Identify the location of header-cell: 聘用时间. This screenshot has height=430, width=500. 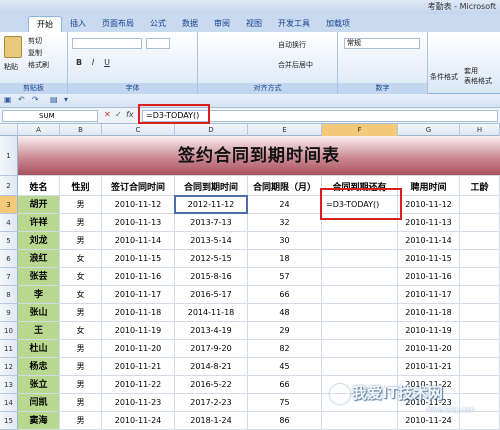
(429, 186).